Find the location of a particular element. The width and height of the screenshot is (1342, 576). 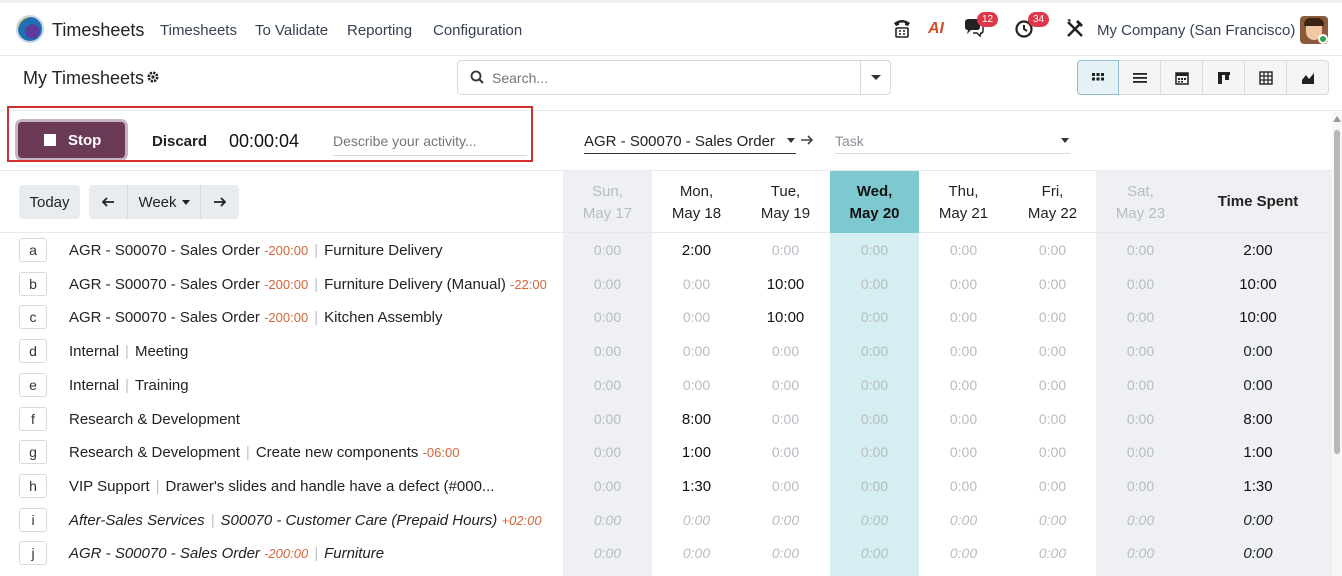

row-shortcut-key: g is located at coordinates (33, 452).